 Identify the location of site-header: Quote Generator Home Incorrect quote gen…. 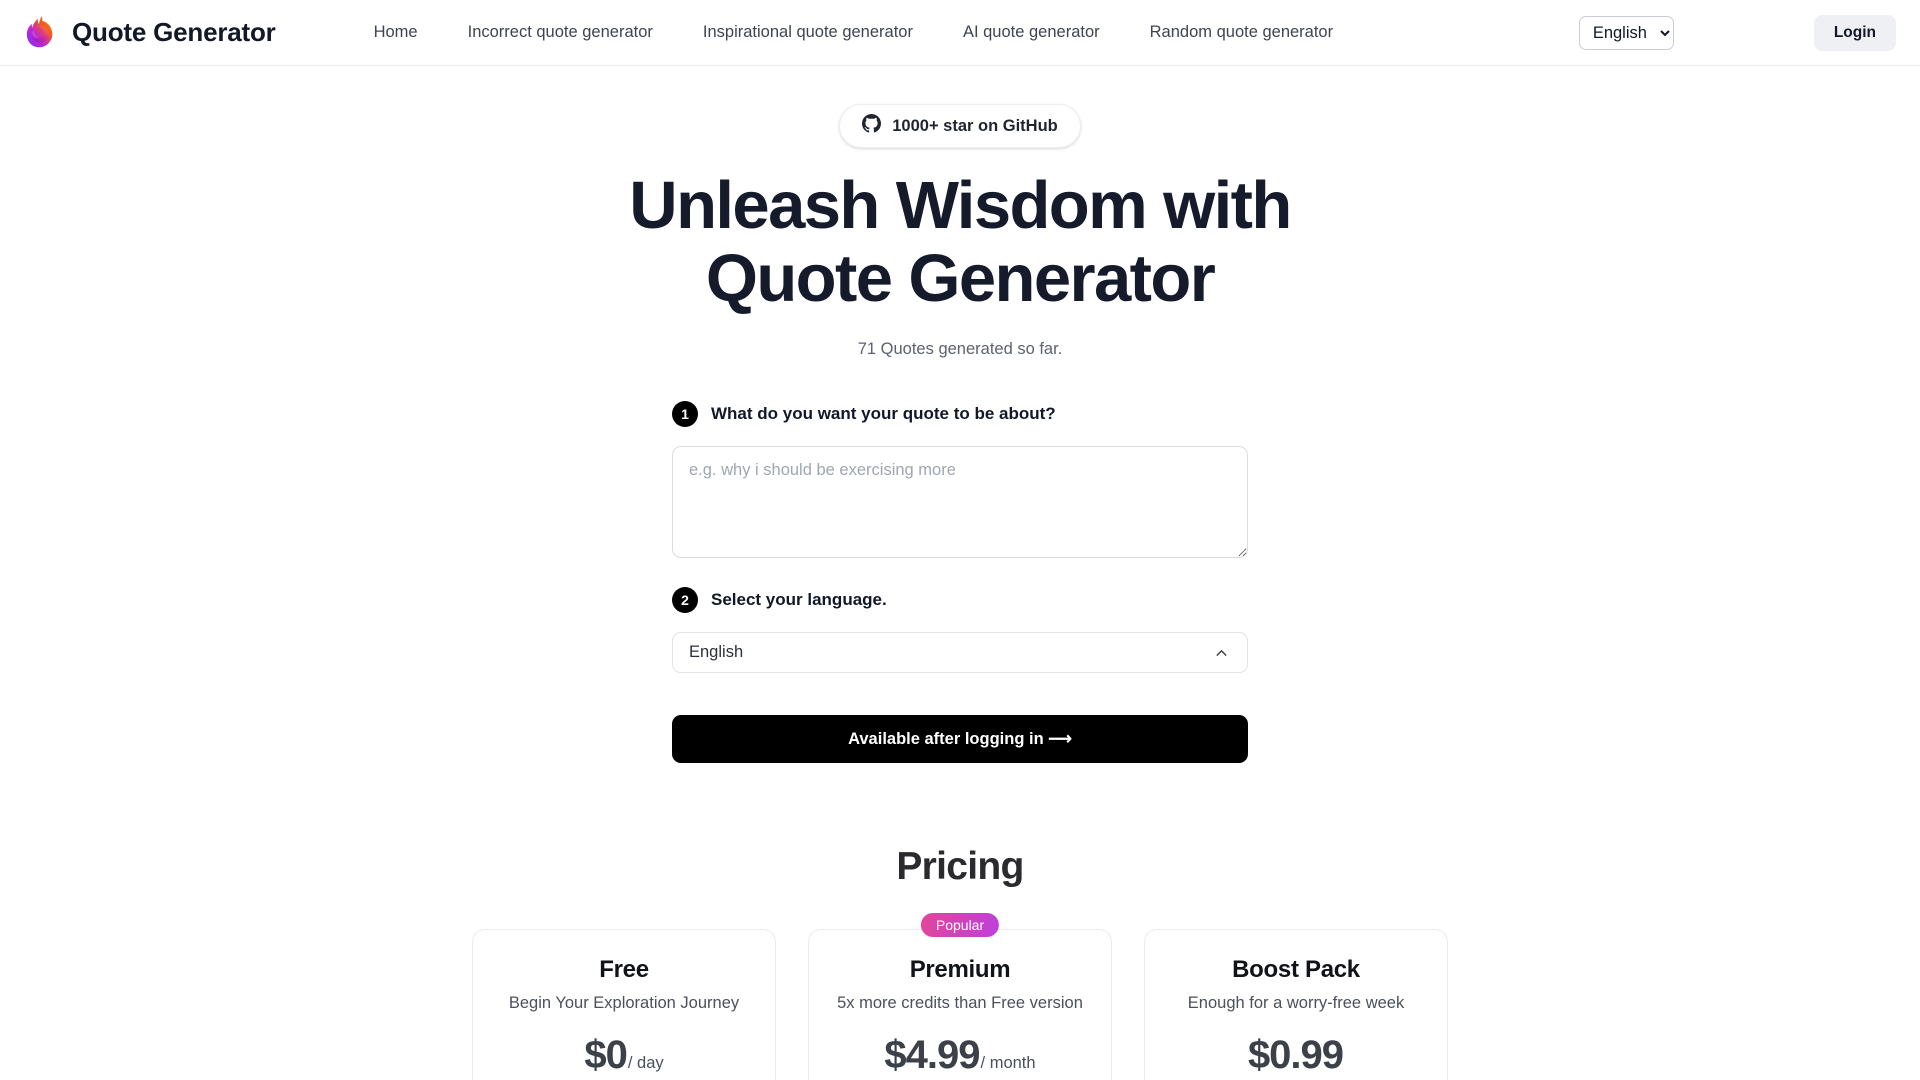
(960, 33).